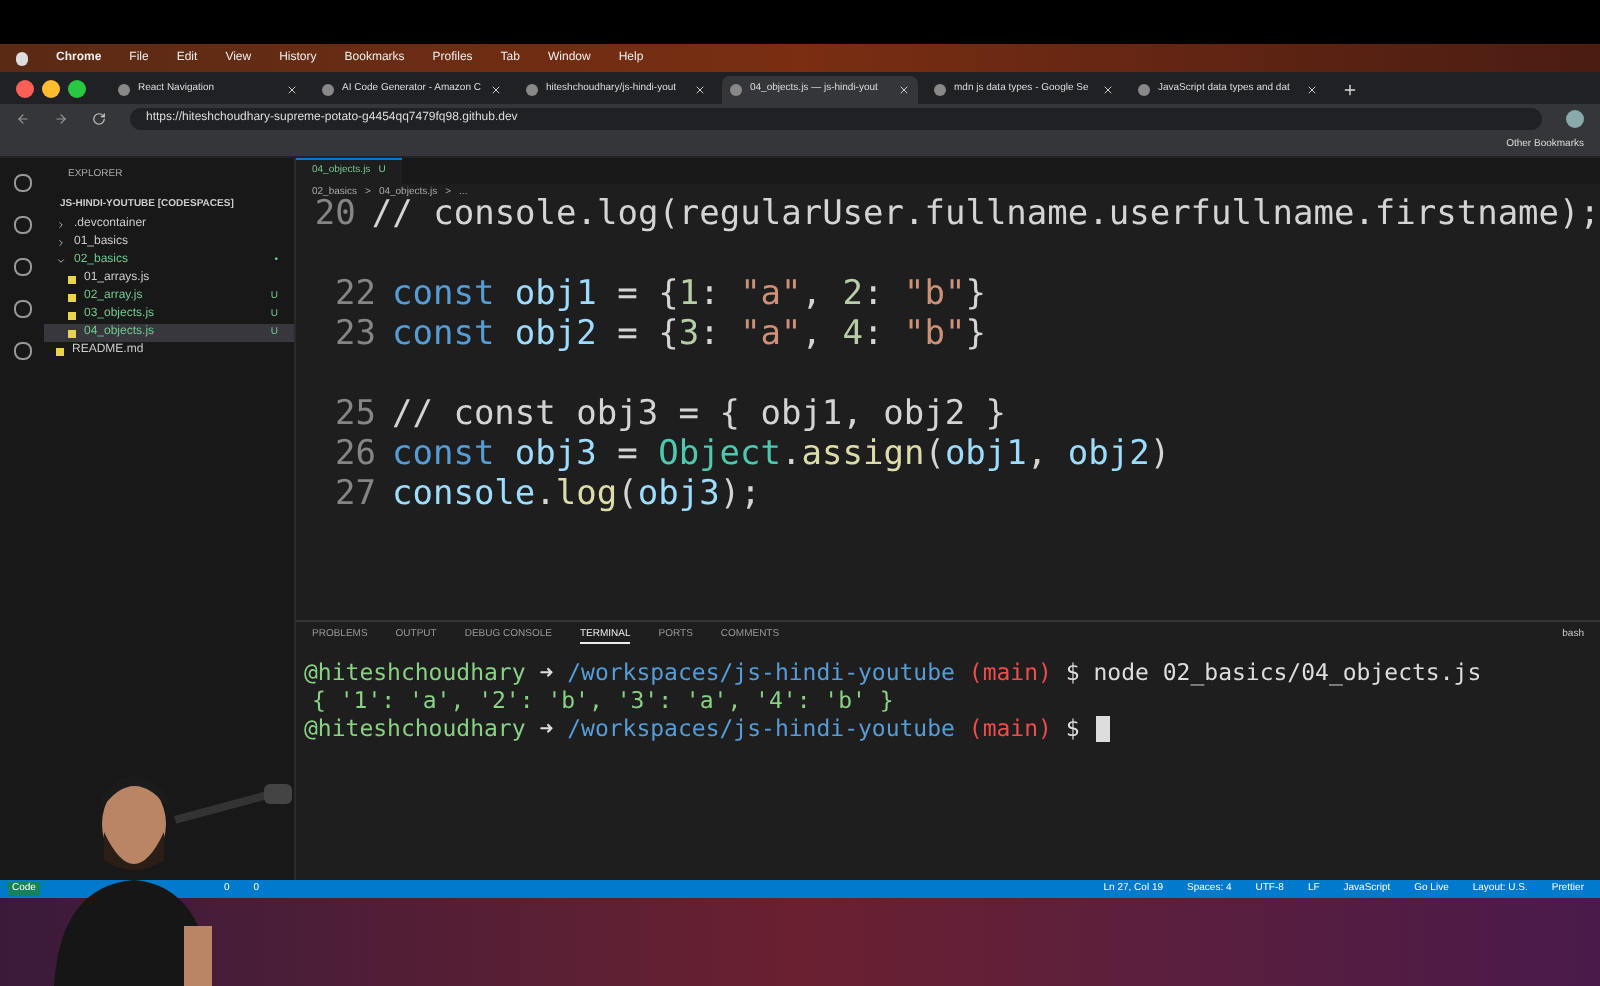 The height and width of the screenshot is (986, 1600). I want to click on code-line: const obj1 = {1: "a", 2: "b"}, so click(689, 294).